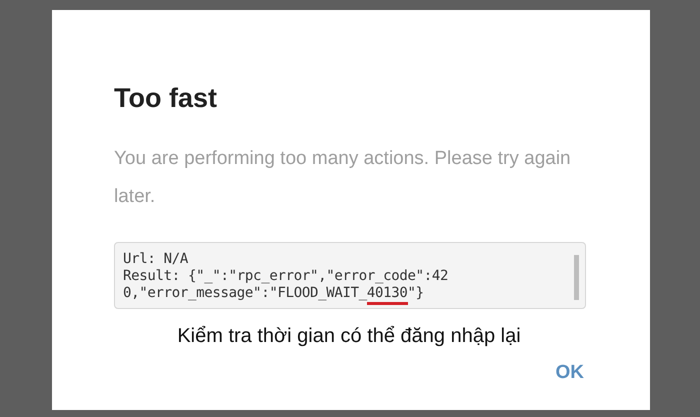 The width and height of the screenshot is (700, 417). I want to click on ok-button: OK, so click(570, 373).